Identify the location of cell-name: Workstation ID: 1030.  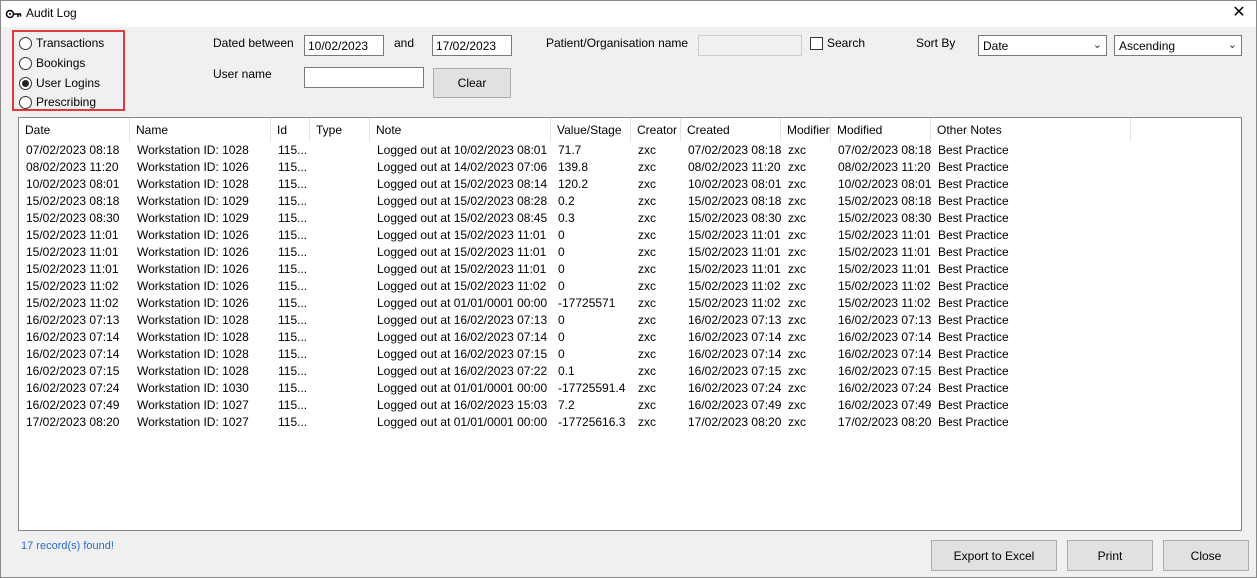
(193, 388).